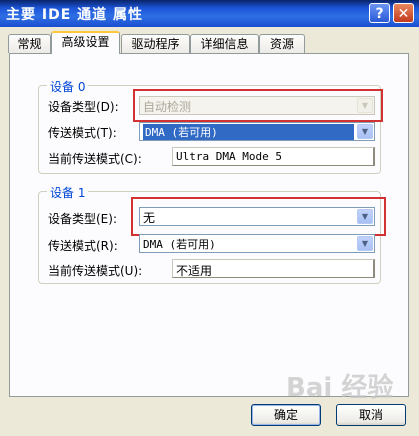  What do you see at coordinates (83, 246) in the screenshot?
I see `device1-transfer-label: 传送模式(R):` at bounding box center [83, 246].